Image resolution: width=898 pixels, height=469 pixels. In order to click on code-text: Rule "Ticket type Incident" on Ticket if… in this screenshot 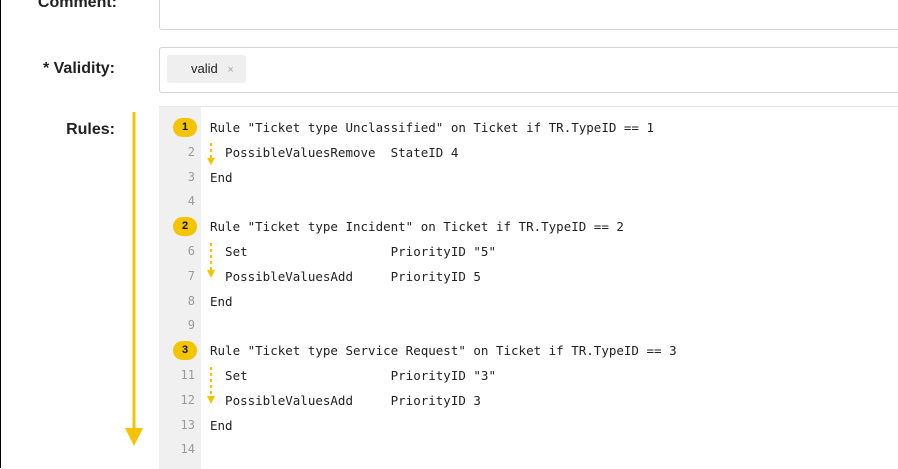, I will do `click(417, 227)`.